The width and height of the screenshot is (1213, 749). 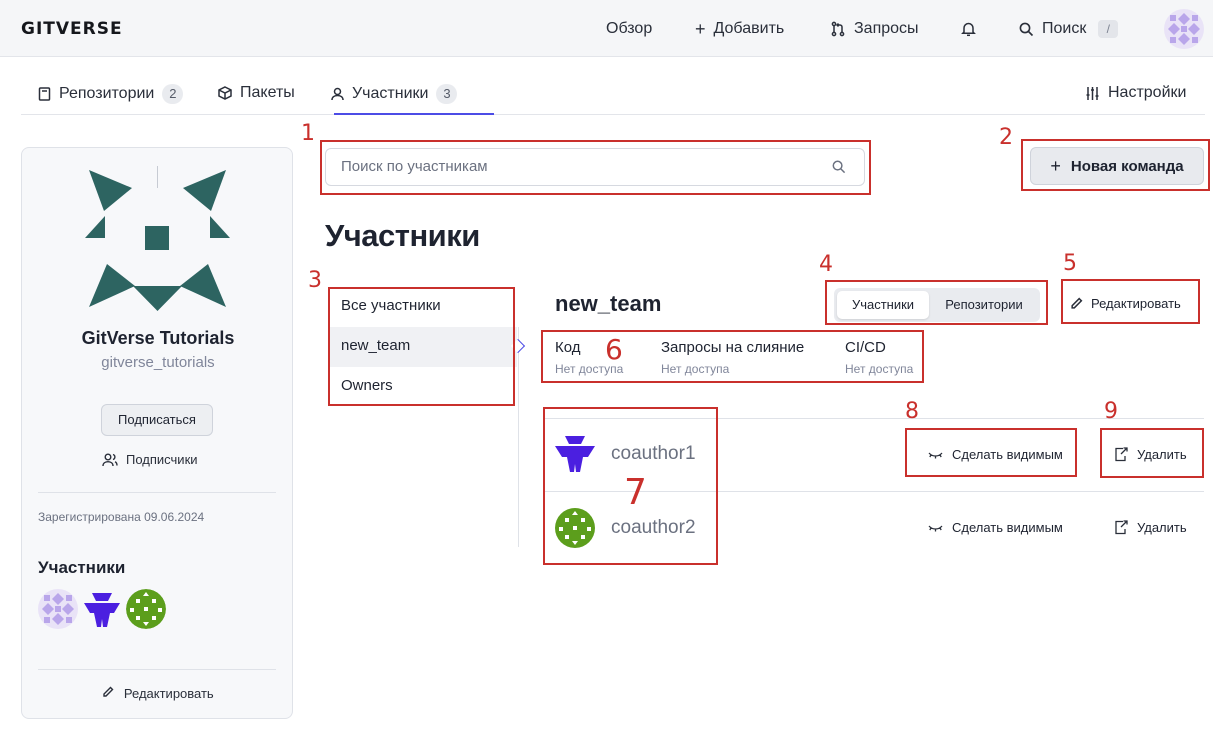 I want to click on notifications-button, so click(x=968, y=29).